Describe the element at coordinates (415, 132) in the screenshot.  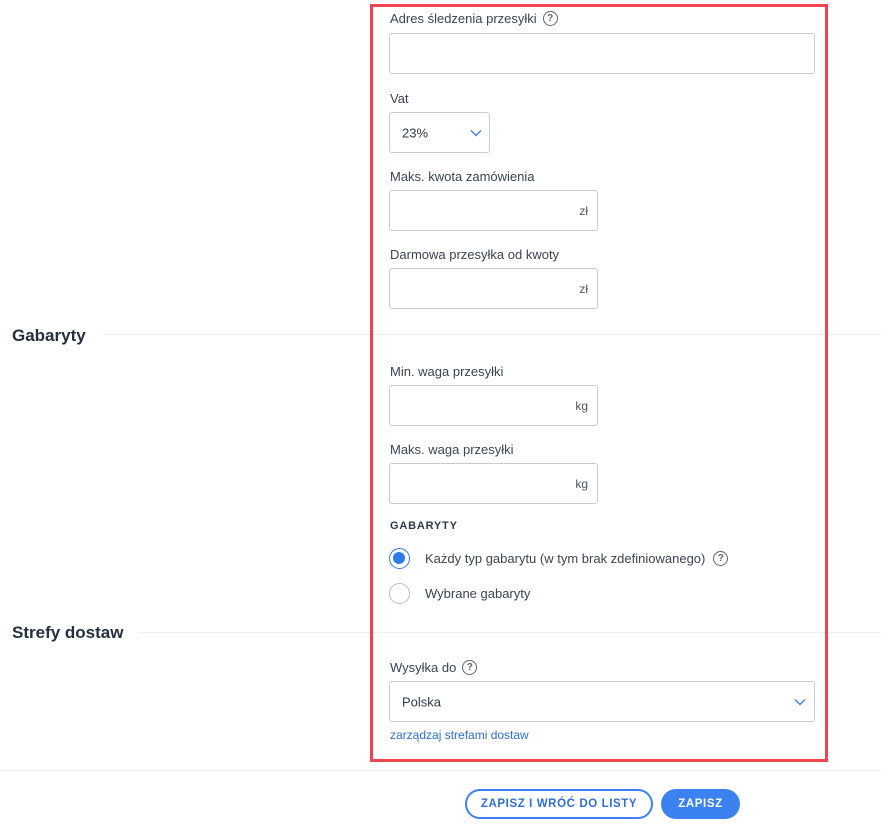
I see `vat-selected-value: 23%` at that location.